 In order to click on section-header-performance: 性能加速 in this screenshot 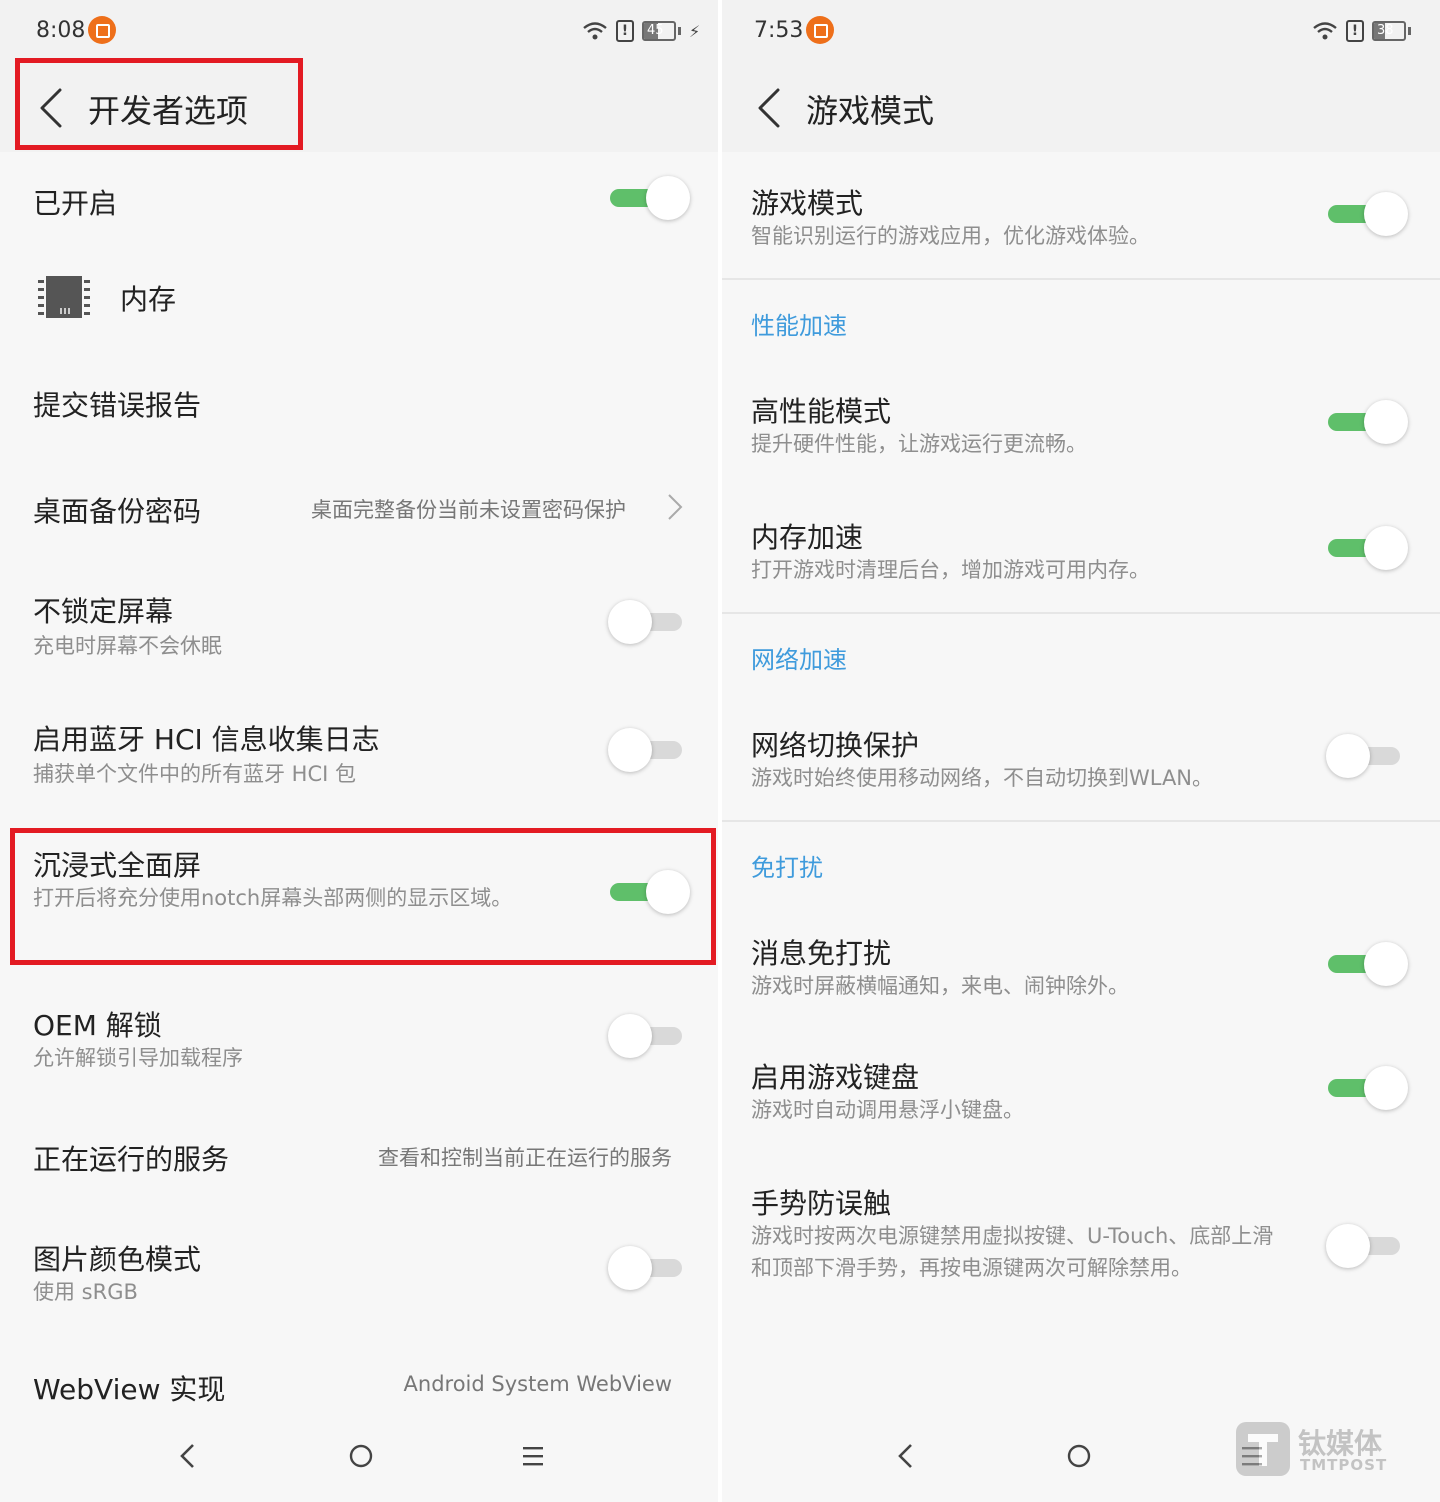, I will do `click(799, 326)`.